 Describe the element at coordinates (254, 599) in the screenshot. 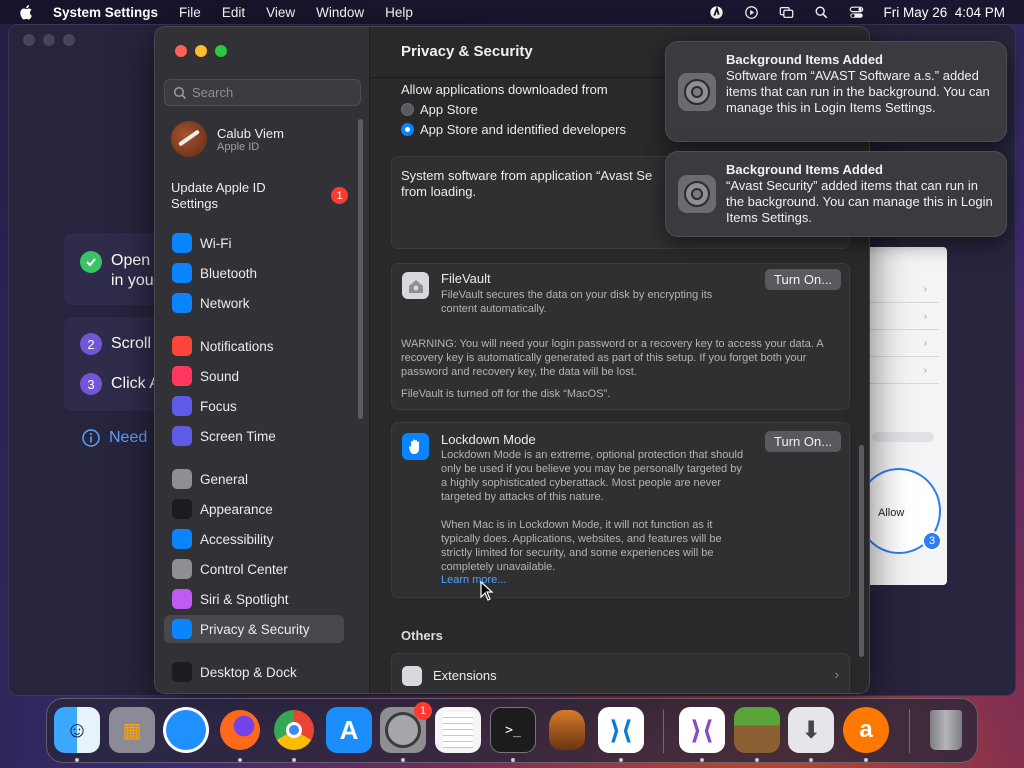

I see `sidebar-item-siri-spotlight: Siri & Spotlight` at that location.